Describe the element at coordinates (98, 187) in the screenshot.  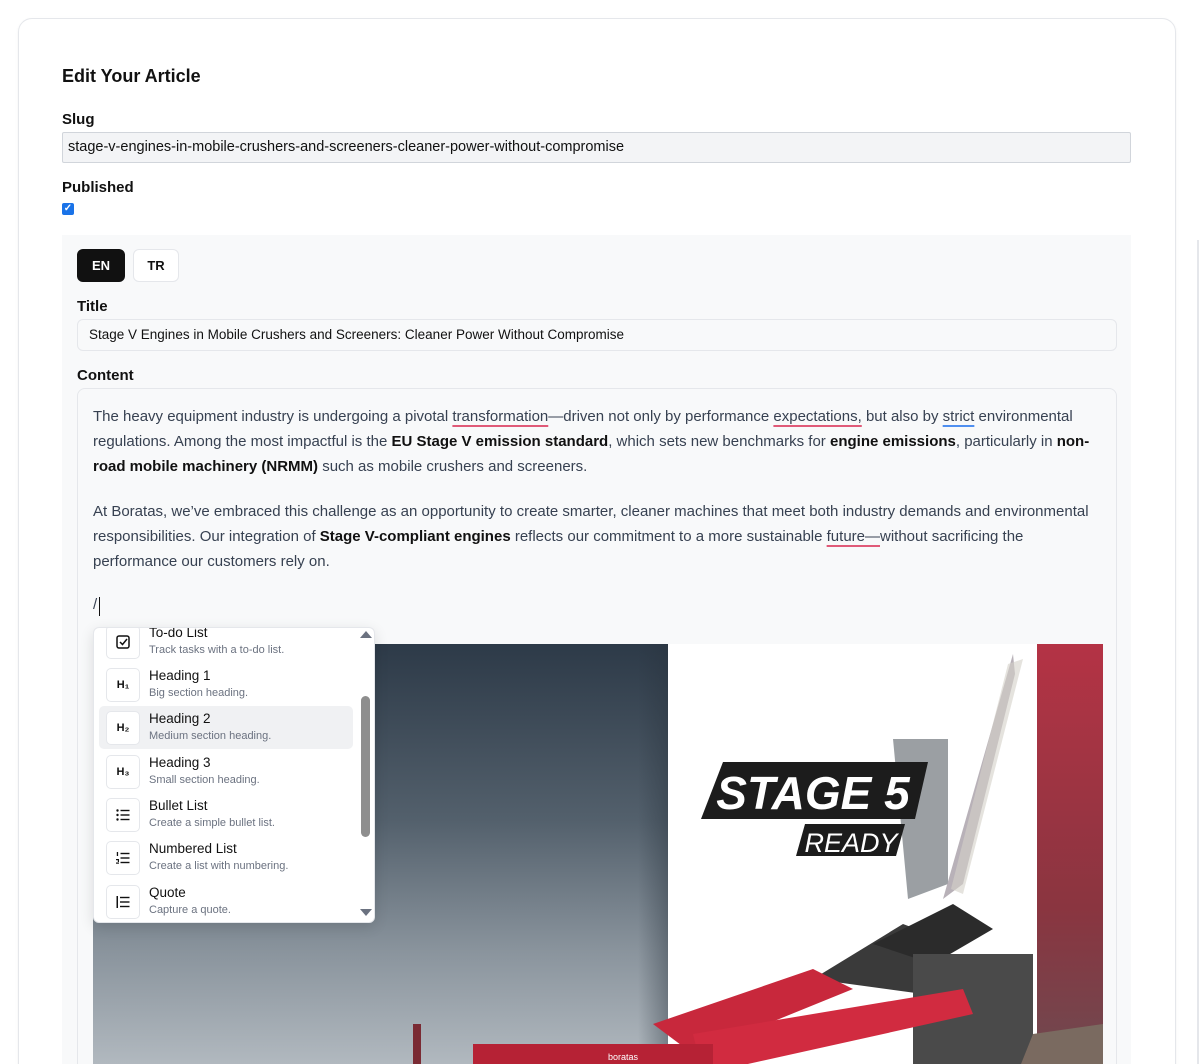
I see `published-label: Published` at that location.